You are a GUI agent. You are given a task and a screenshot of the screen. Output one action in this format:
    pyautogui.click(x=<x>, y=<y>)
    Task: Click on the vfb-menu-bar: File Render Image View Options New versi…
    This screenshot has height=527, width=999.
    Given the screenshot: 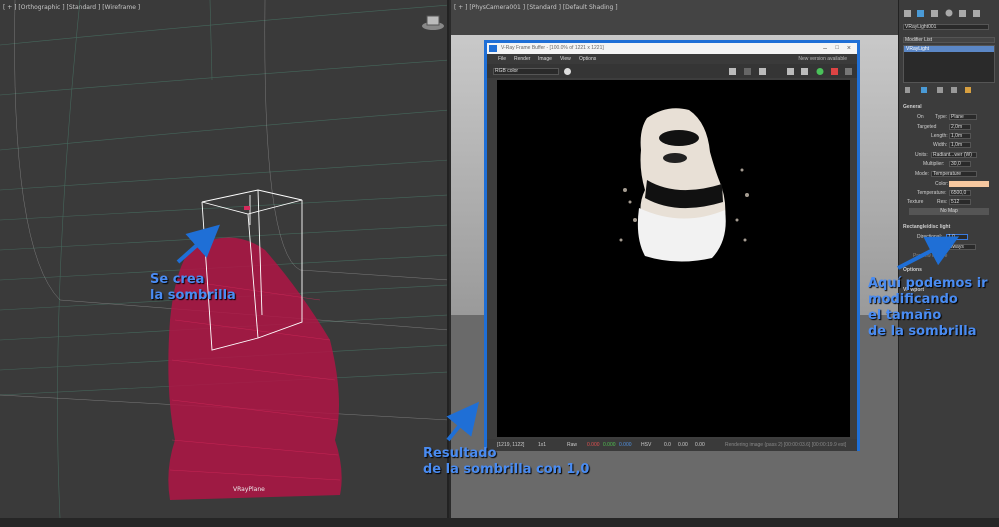 What is the action you would take?
    pyautogui.click(x=672, y=59)
    